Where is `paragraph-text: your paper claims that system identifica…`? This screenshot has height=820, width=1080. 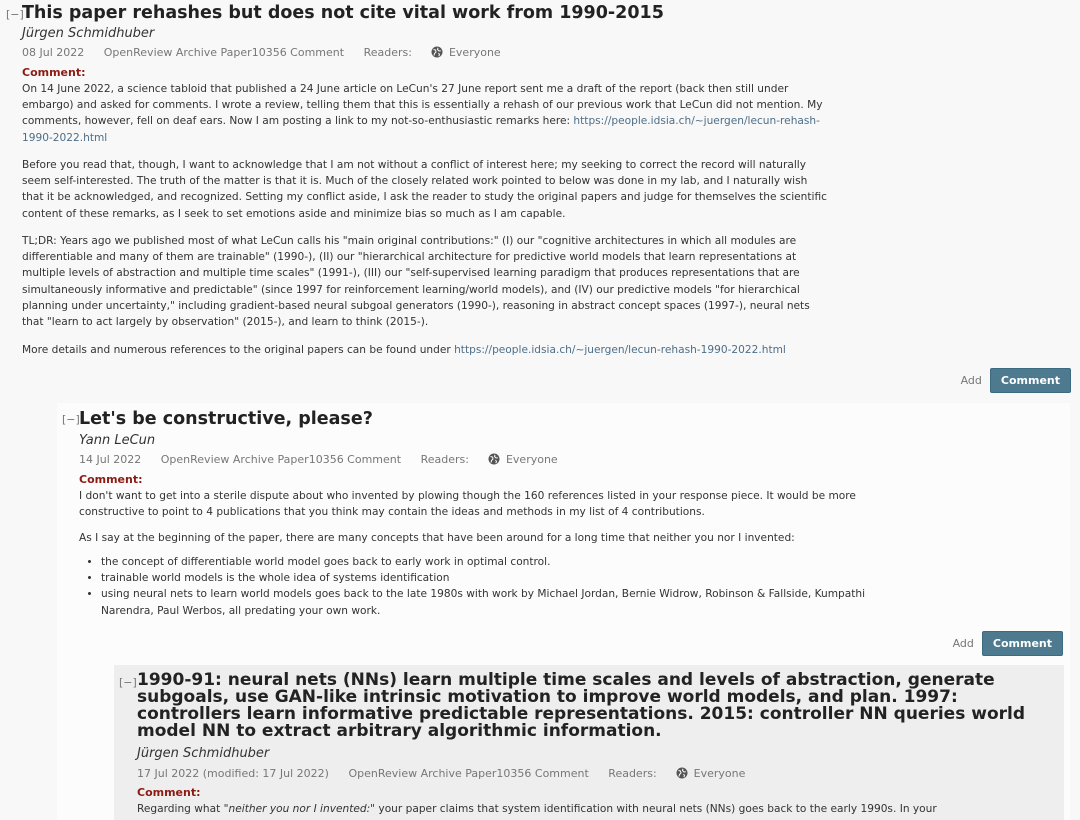
paragraph-text: your paper claims that system identifica… is located at coordinates (656, 809).